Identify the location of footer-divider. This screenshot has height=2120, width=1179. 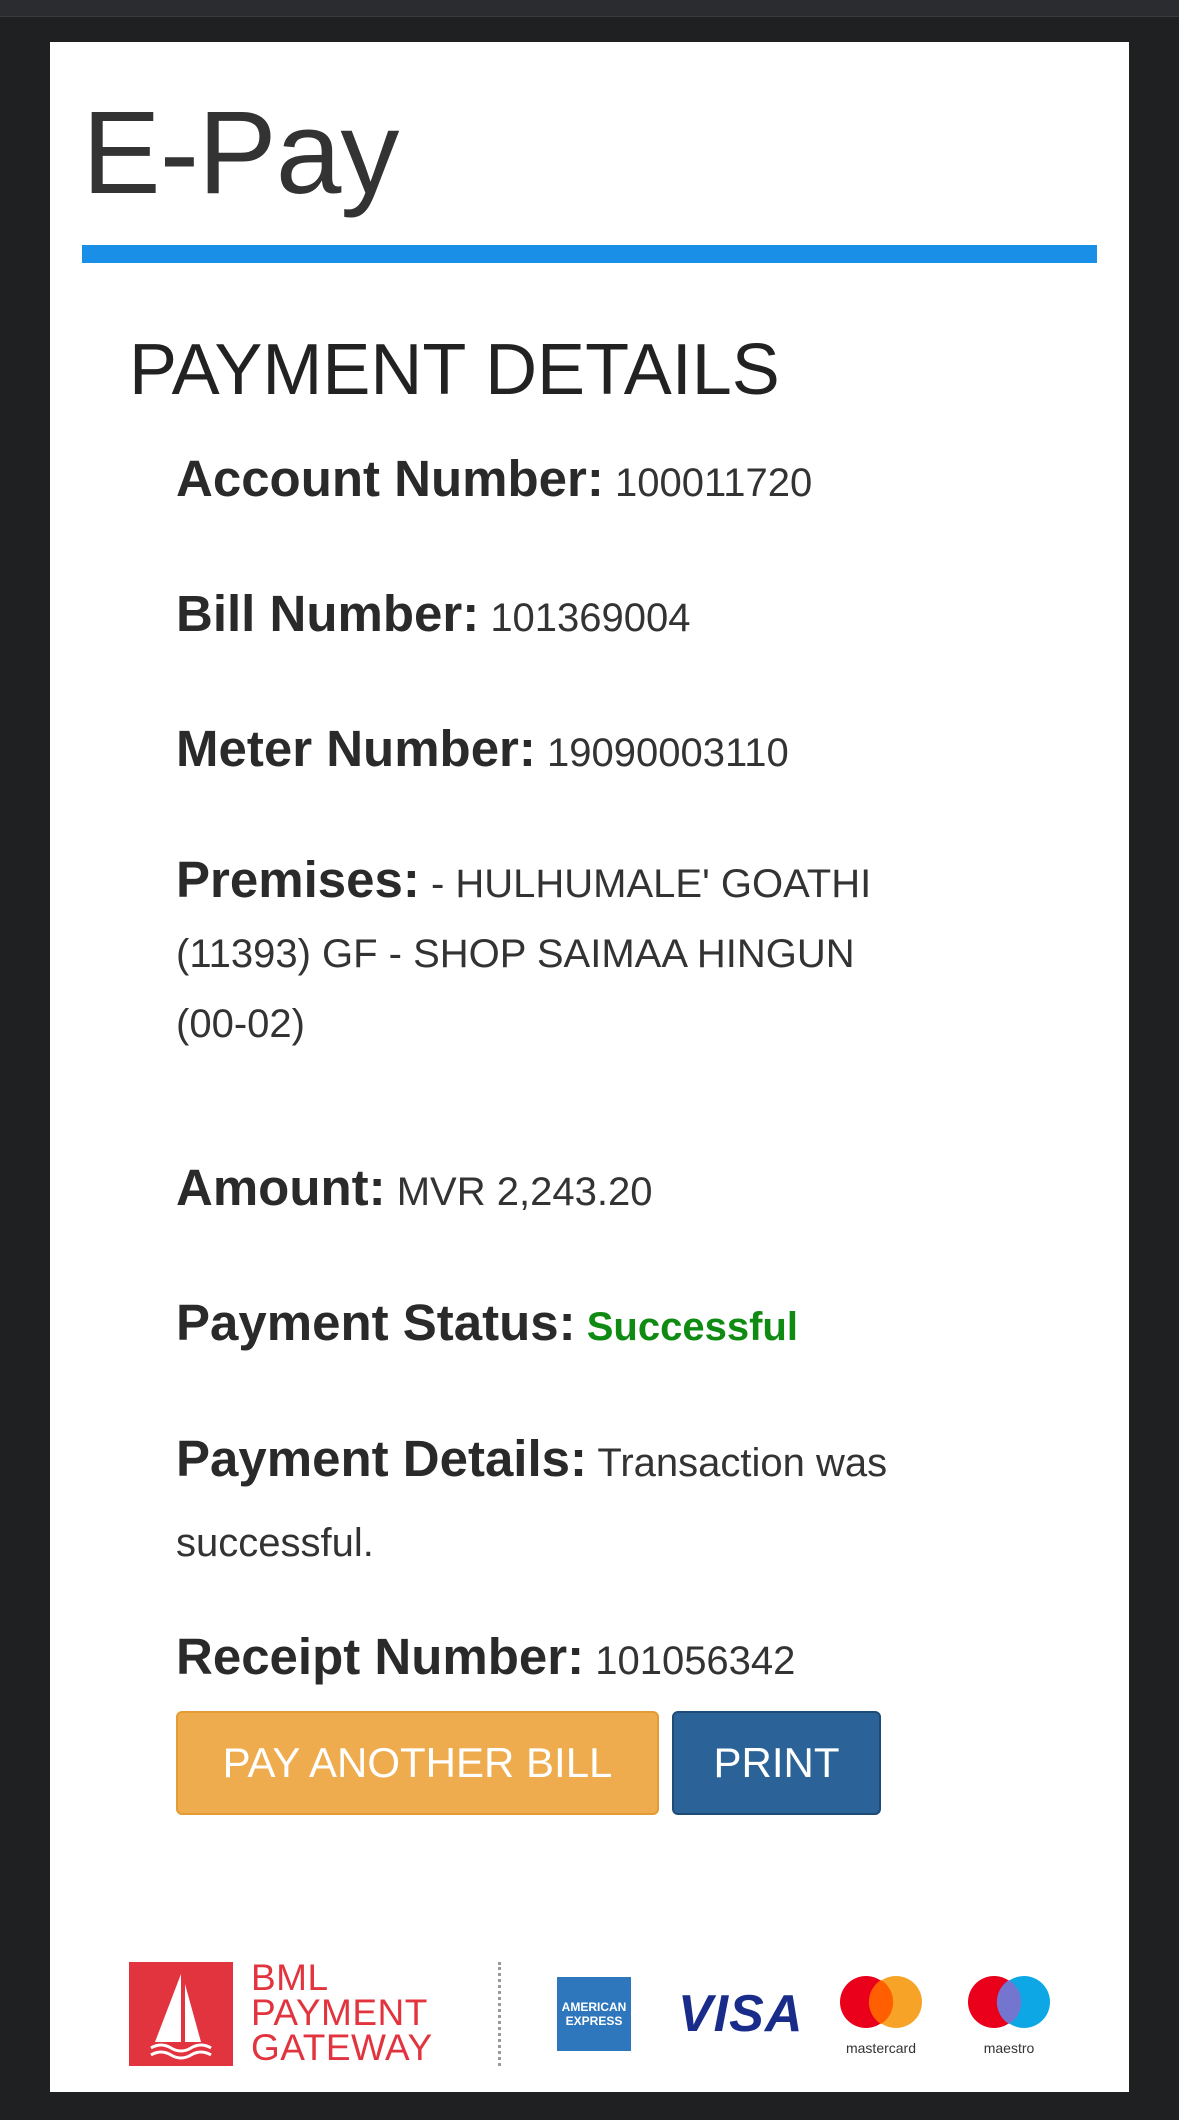
(499, 2014).